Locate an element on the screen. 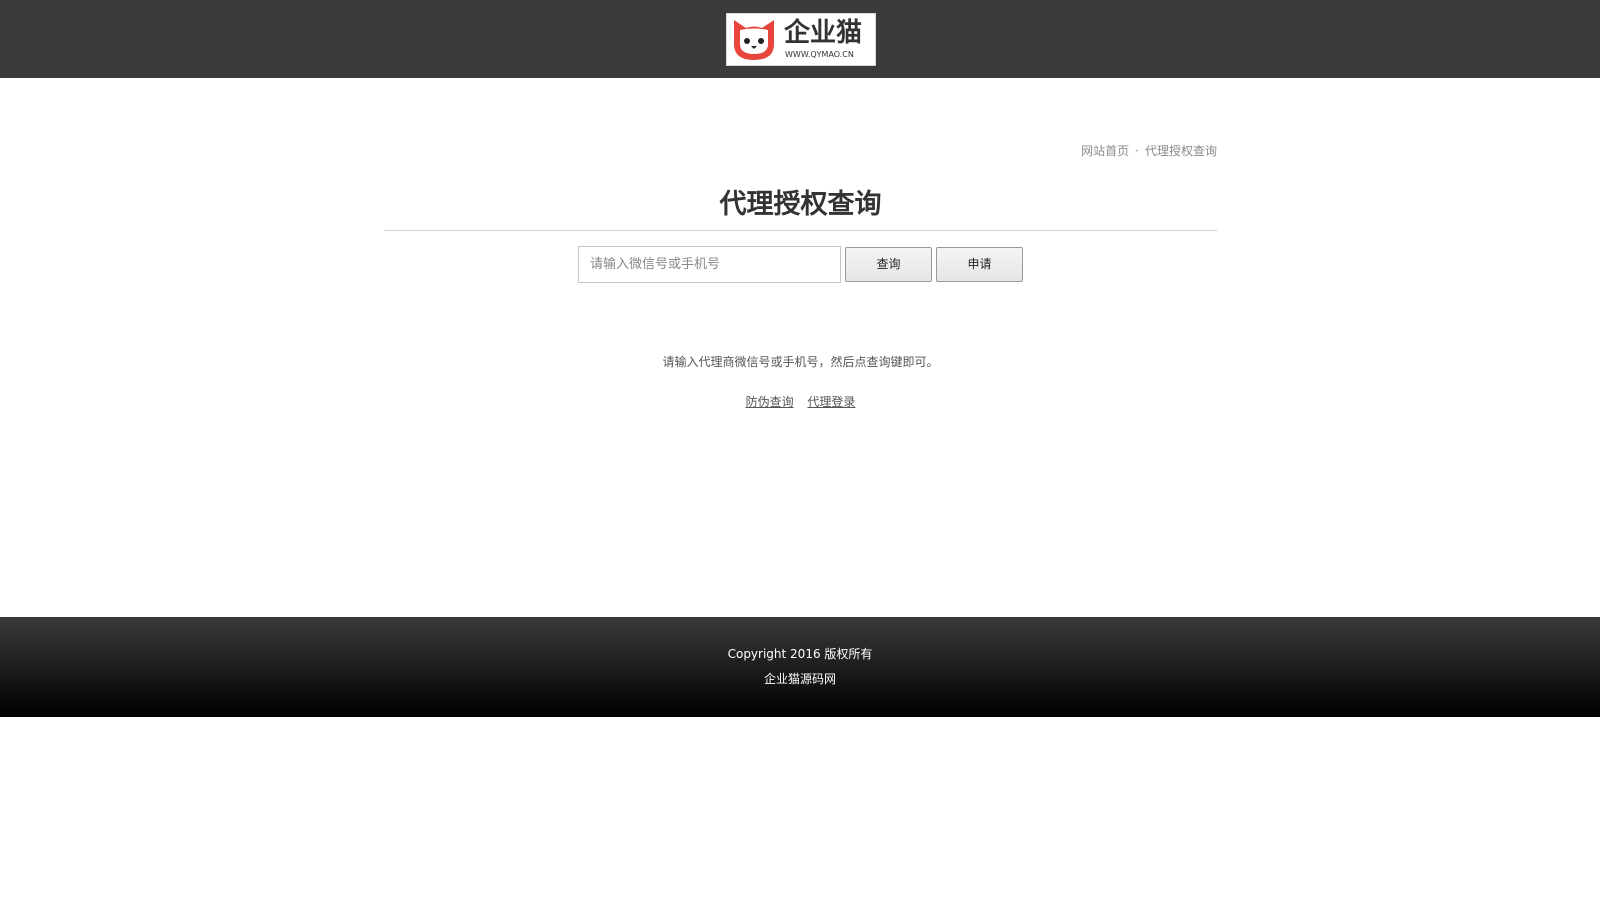 This screenshot has height=900, width=1600. site-footer: Copyright 2016 版权所有 企业猫源码网 is located at coordinates (800, 667).